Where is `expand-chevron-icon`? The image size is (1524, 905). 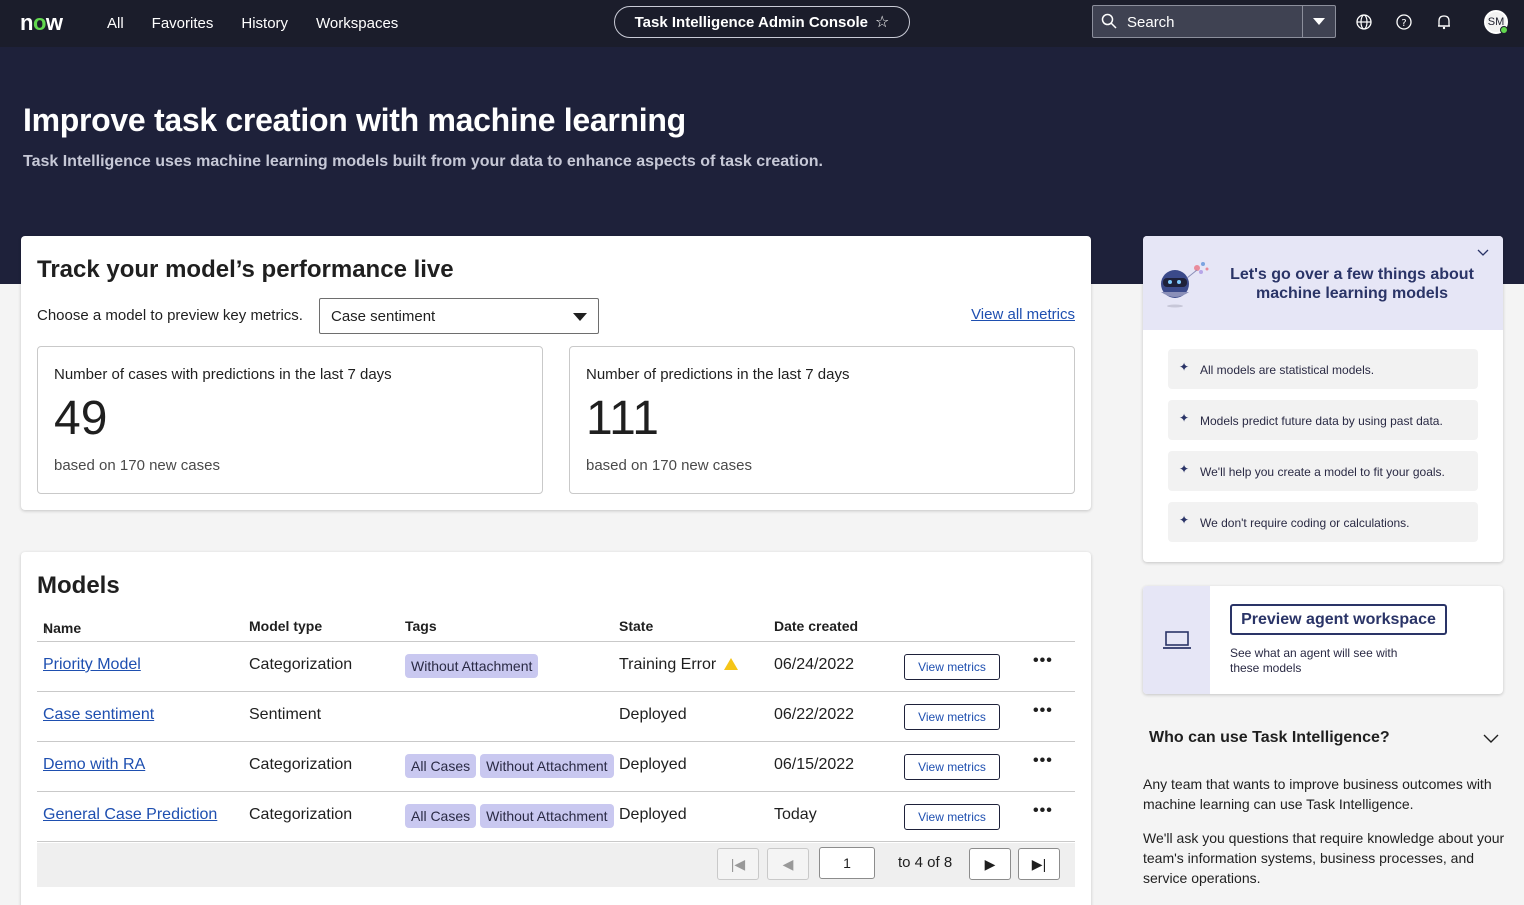 expand-chevron-icon is located at coordinates (1491, 738).